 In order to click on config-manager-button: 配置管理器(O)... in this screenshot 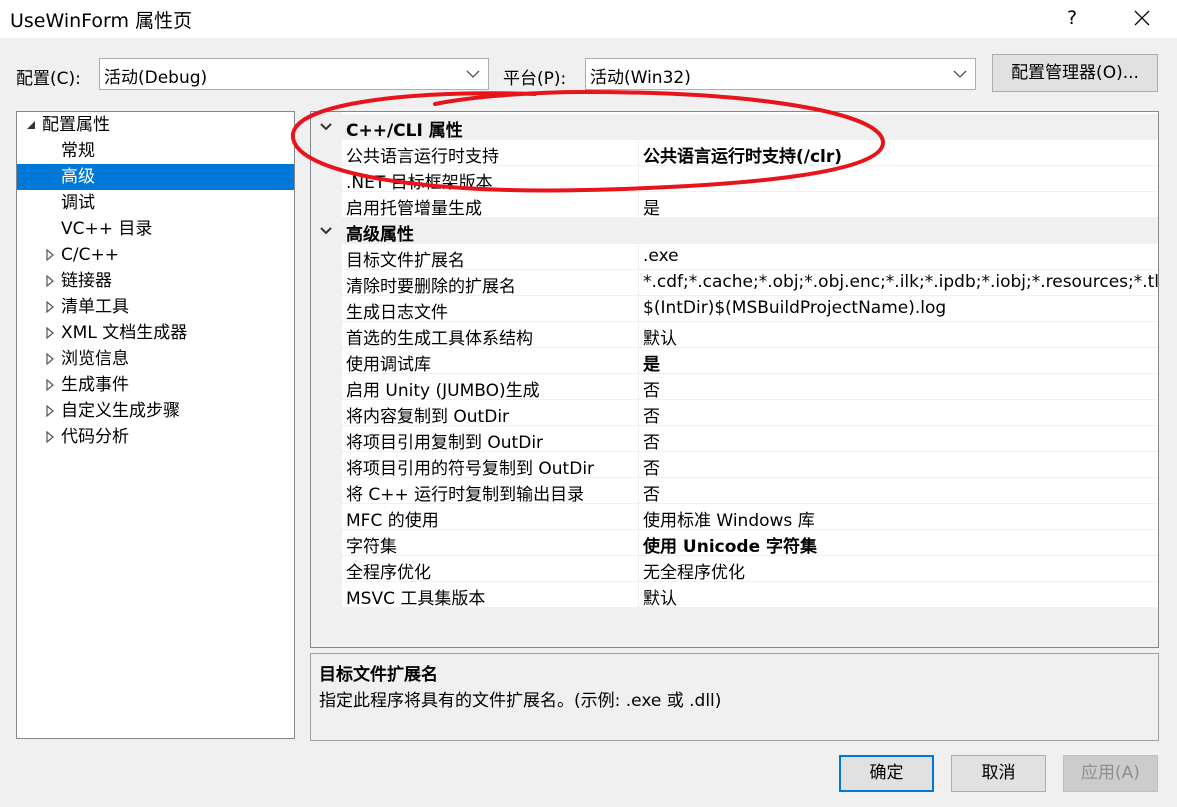, I will do `click(1075, 73)`.